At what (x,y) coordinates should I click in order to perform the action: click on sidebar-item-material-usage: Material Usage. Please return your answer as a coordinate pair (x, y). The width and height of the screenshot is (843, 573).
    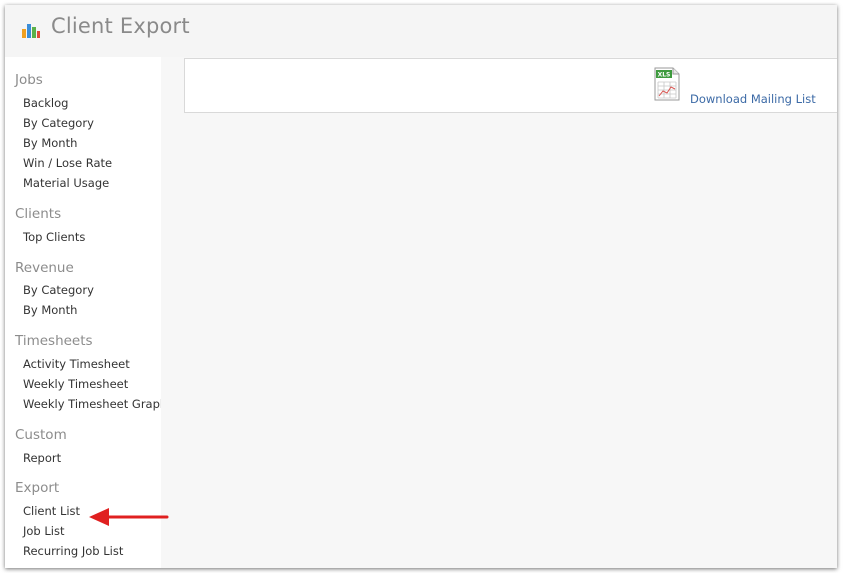
    Looking at the image, I should click on (66, 183).